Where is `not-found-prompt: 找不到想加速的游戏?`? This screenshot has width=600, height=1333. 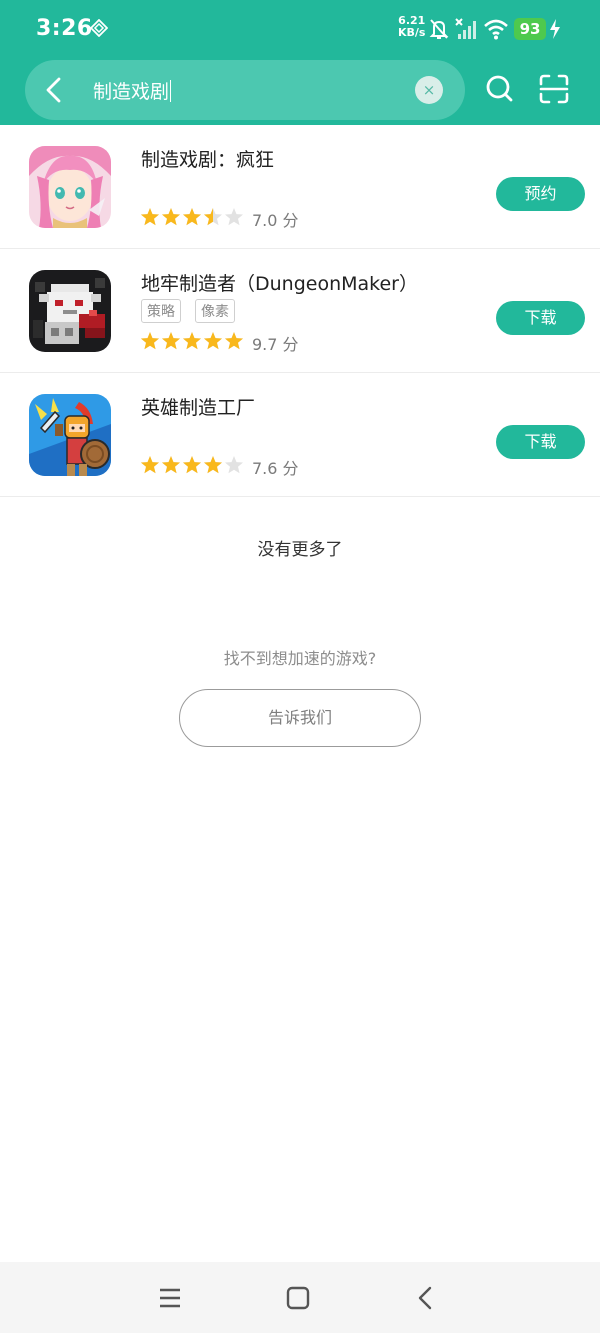
not-found-prompt: 找不到想加速的游戏? is located at coordinates (300, 658).